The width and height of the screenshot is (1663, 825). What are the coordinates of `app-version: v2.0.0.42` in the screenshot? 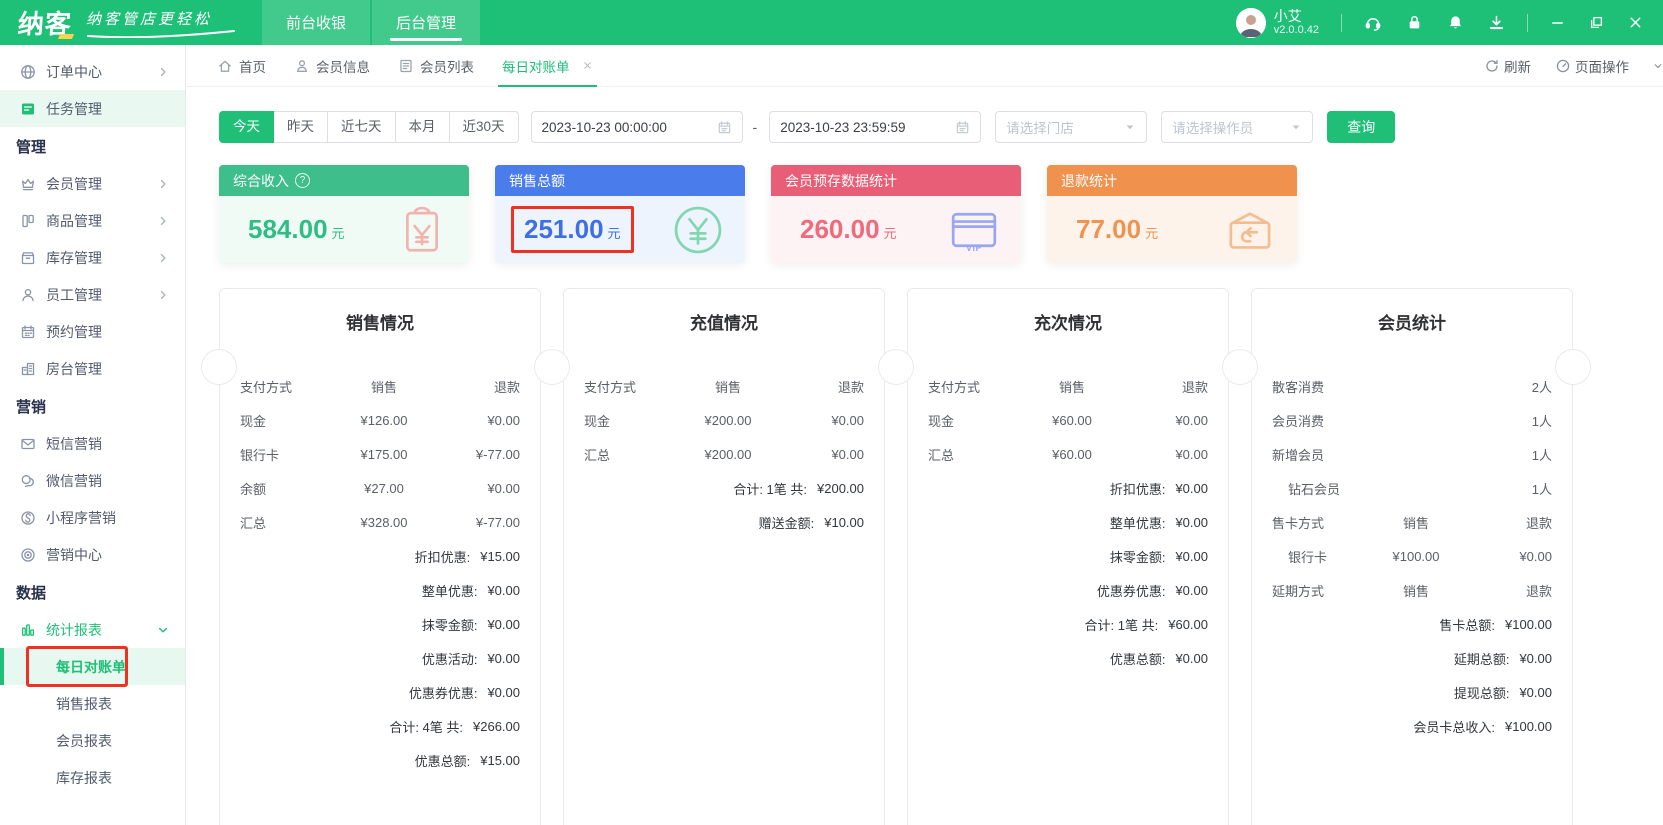 It's located at (1296, 30).